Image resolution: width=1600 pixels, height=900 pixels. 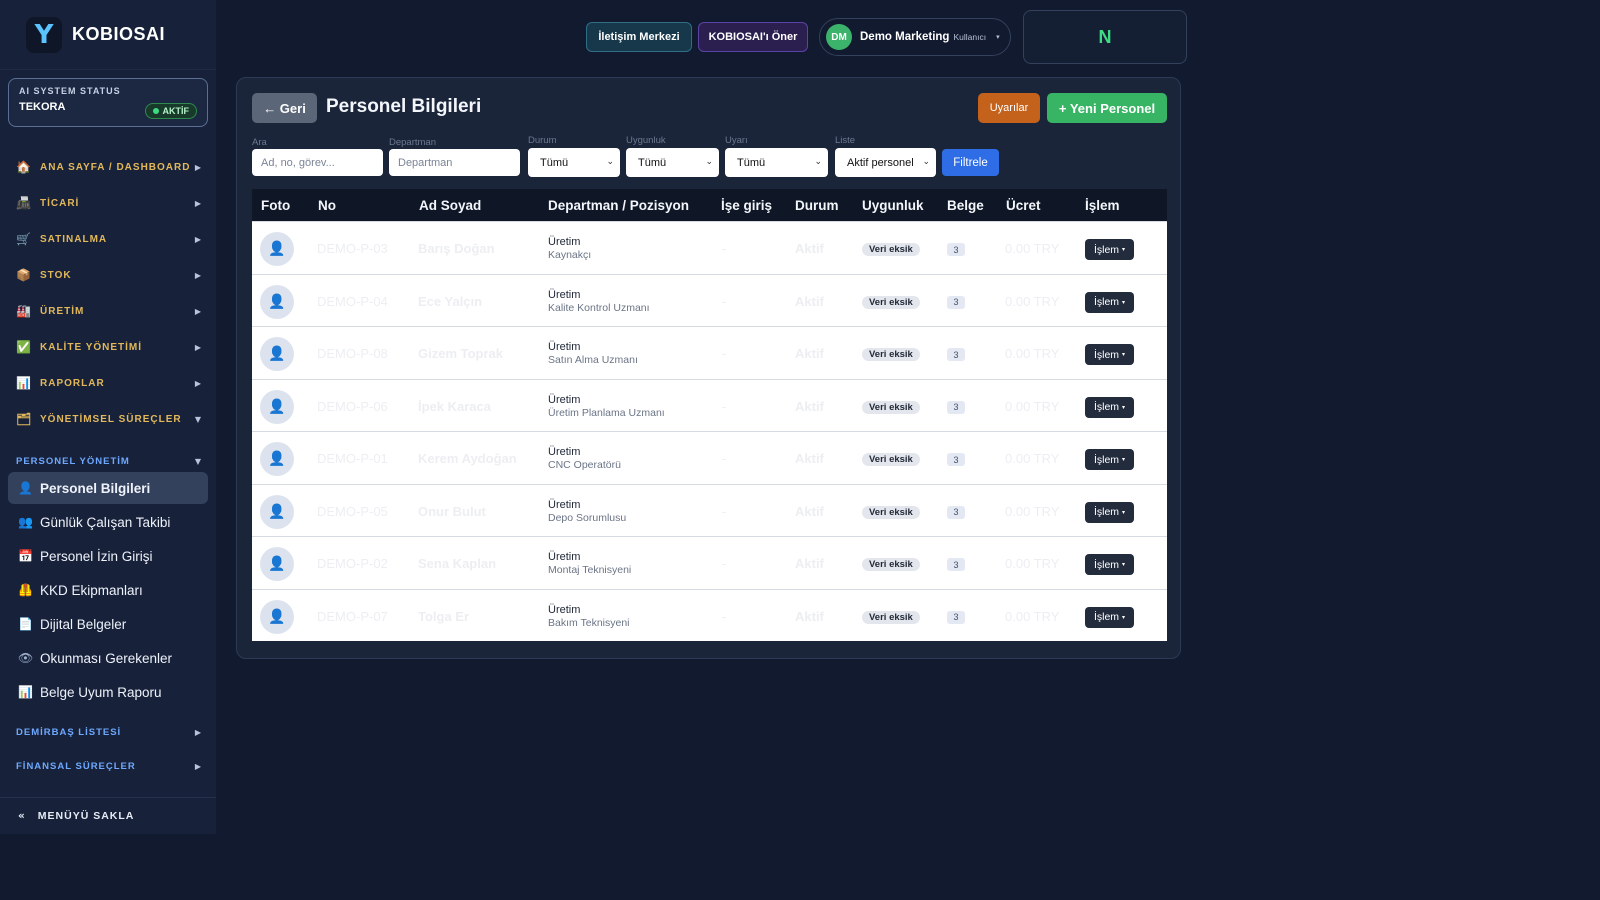 I want to click on nav-item: 🏠 ANA SAYFA / DASHBOARD ▶, so click(x=109, y=167).